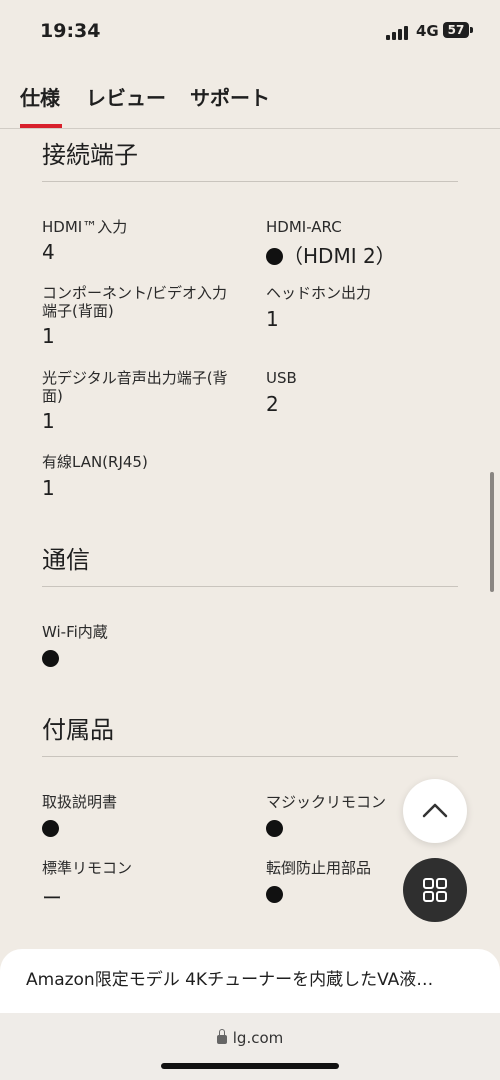 This screenshot has height=1080, width=500. Describe the element at coordinates (339, 256) in the screenshot. I see `spec-value-hdmi-arc-text: （HDMI 2）` at that location.